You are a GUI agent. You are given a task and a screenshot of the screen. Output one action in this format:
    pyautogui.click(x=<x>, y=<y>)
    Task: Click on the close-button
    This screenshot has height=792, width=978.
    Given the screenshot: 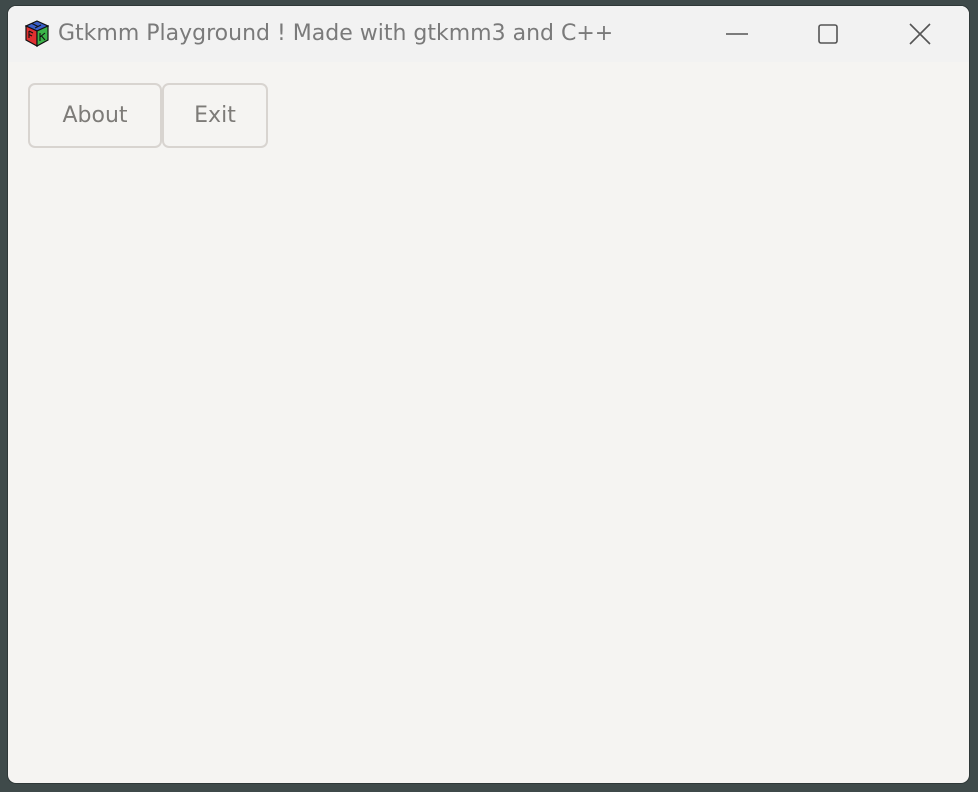 What is the action you would take?
    pyautogui.click(x=920, y=34)
    